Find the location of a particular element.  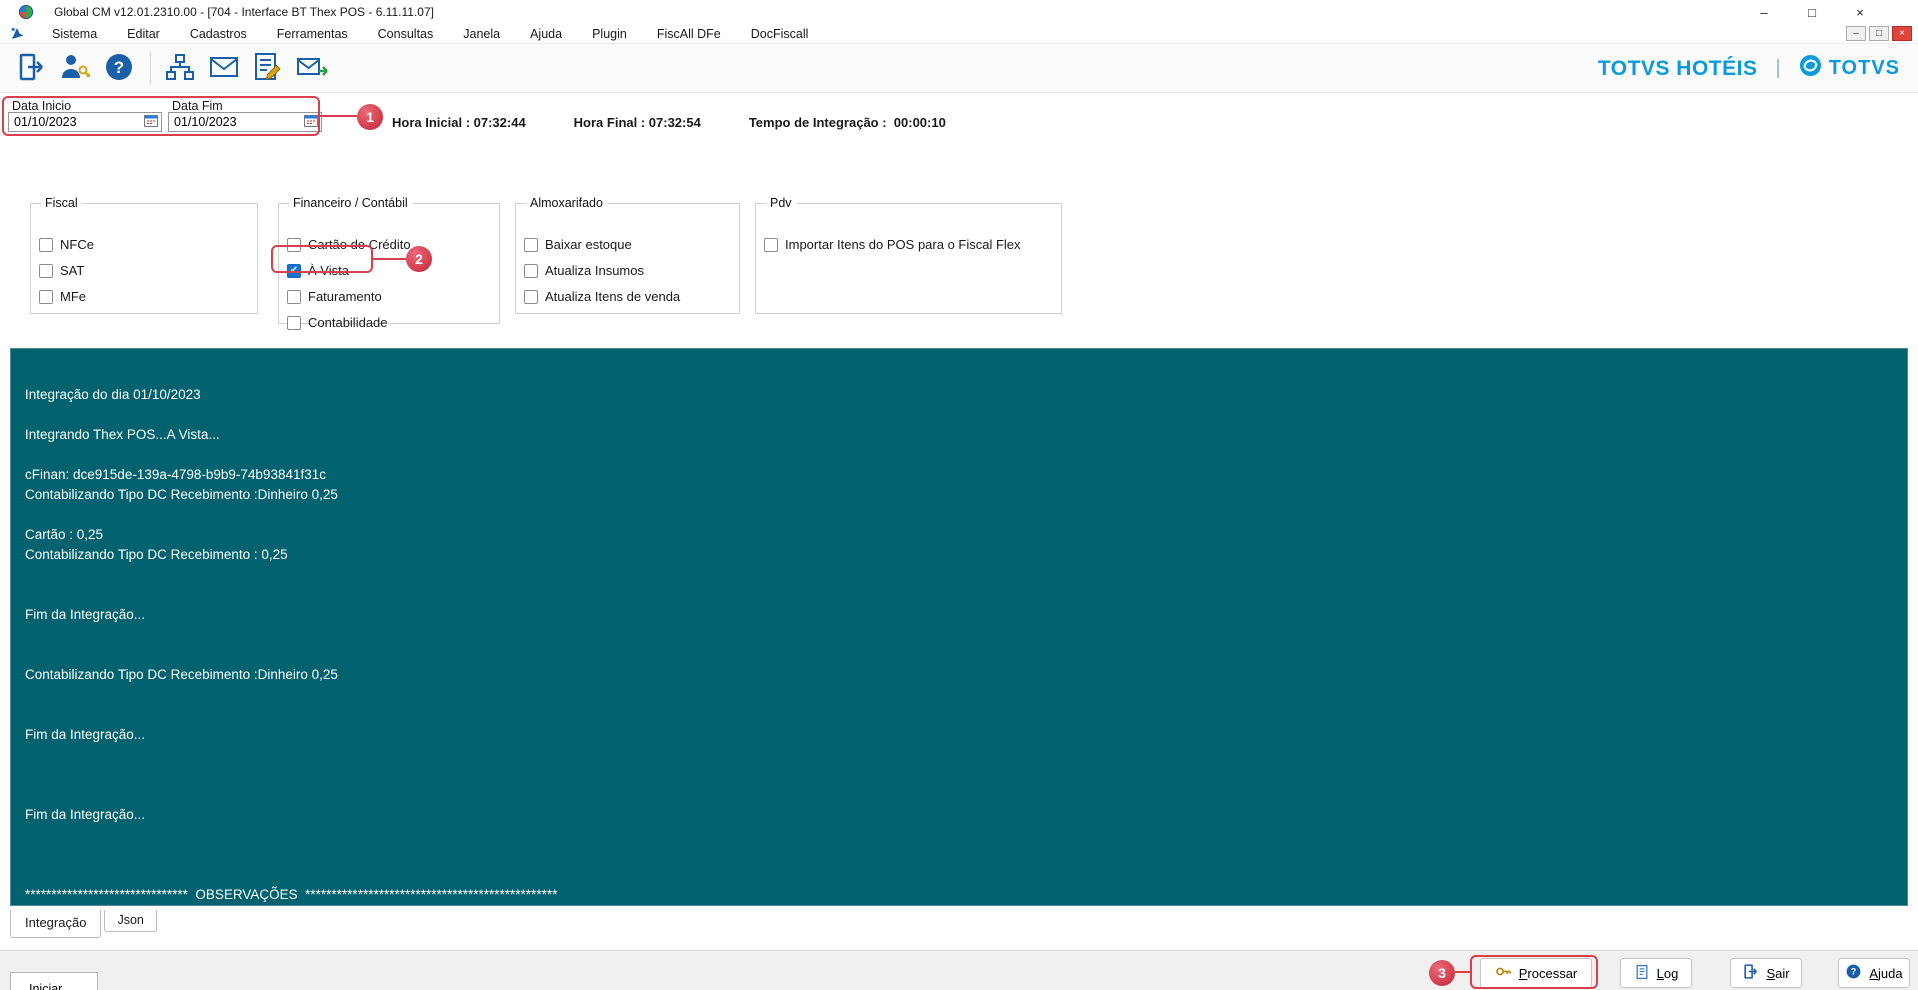

data-fim-label: Data Fim is located at coordinates (197, 106).